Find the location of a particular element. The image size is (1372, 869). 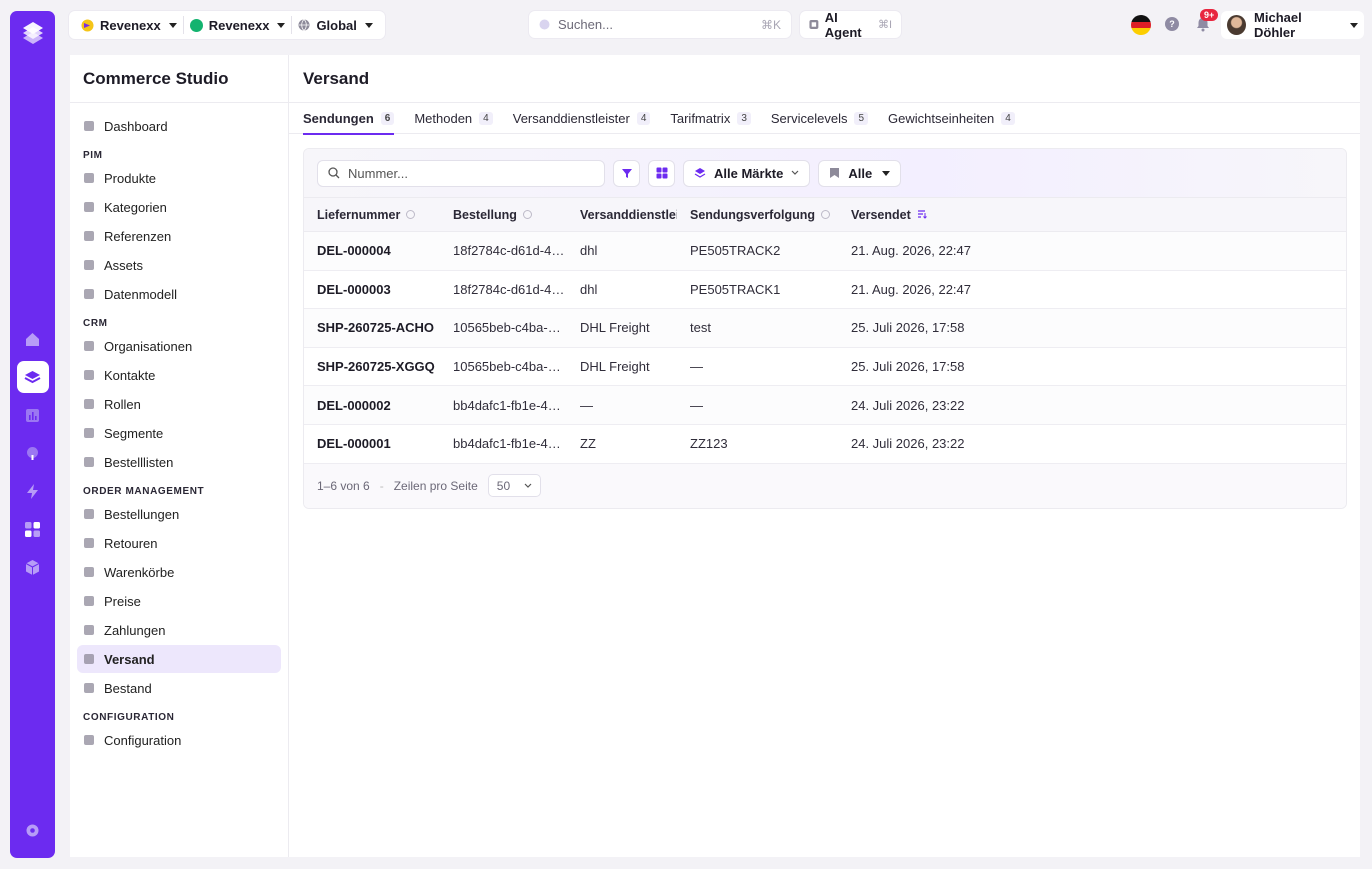

tab-gewichtseinheiten: Gewichtseinheiten 4 is located at coordinates (951, 118).